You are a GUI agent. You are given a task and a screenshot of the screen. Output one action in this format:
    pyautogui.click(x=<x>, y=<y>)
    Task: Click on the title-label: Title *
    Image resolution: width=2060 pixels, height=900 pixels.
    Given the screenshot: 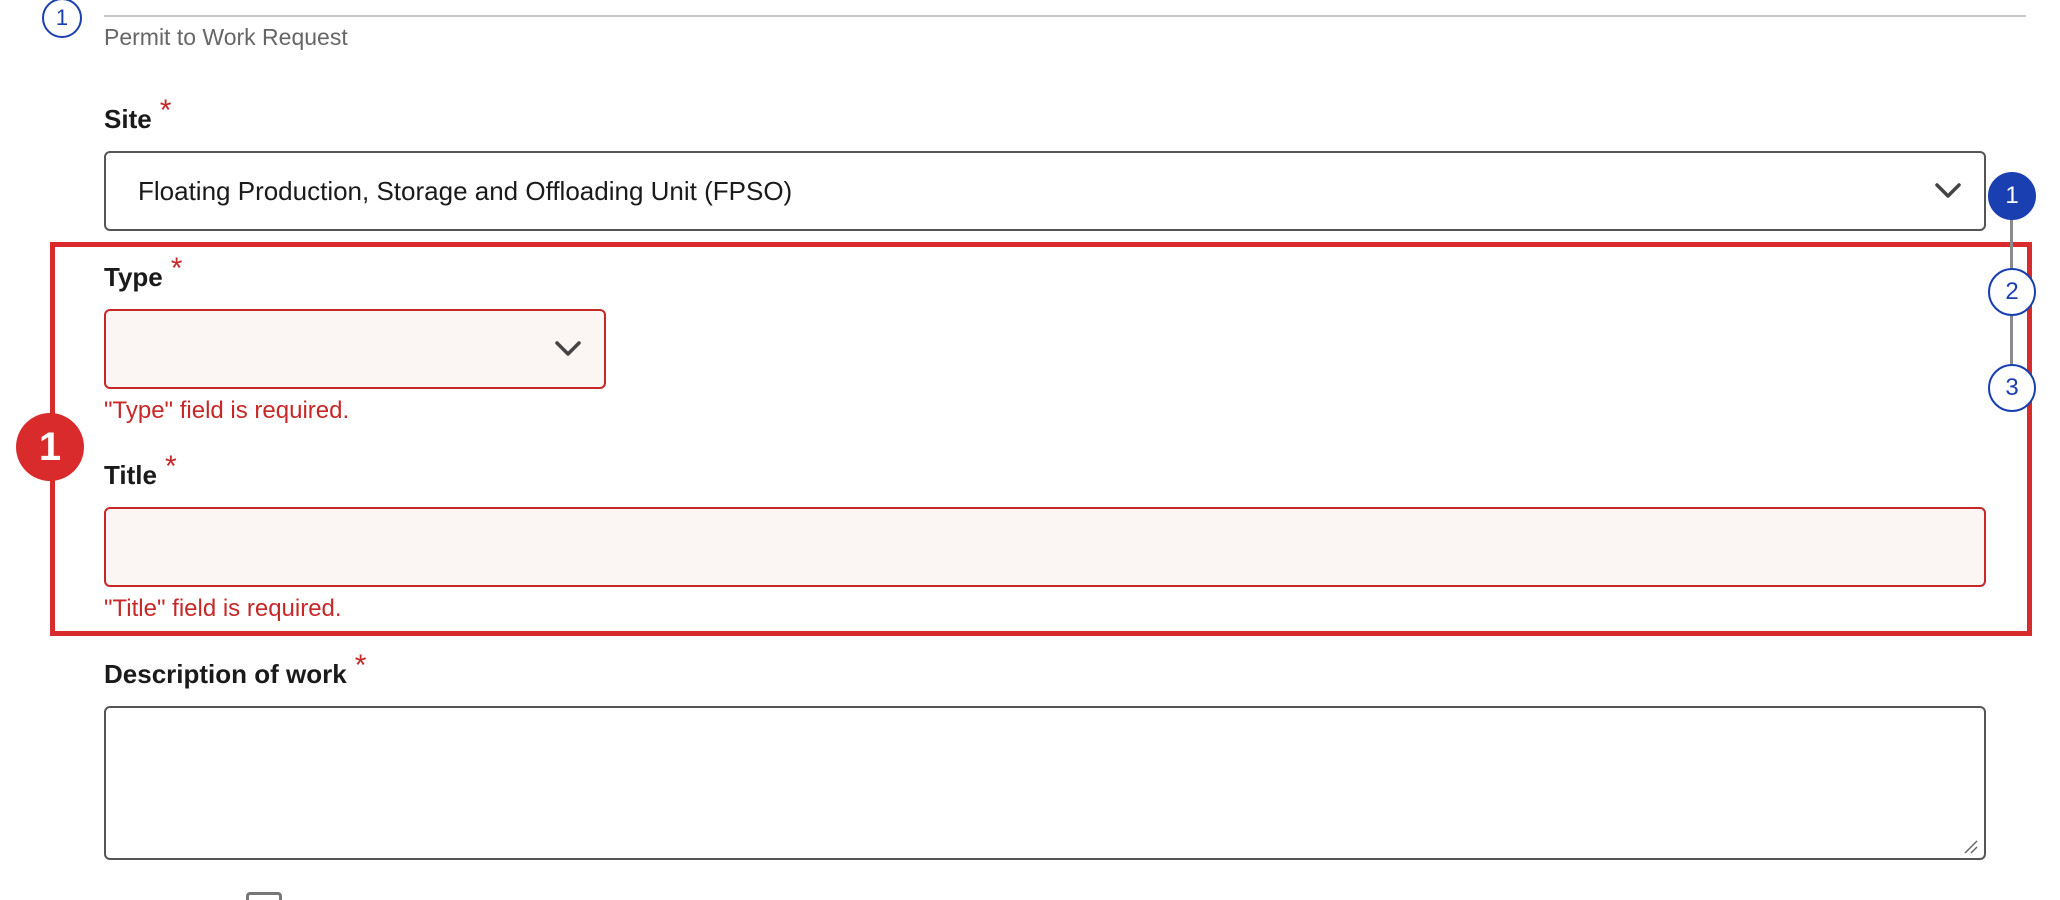 What is the action you would take?
    pyautogui.click(x=140, y=471)
    